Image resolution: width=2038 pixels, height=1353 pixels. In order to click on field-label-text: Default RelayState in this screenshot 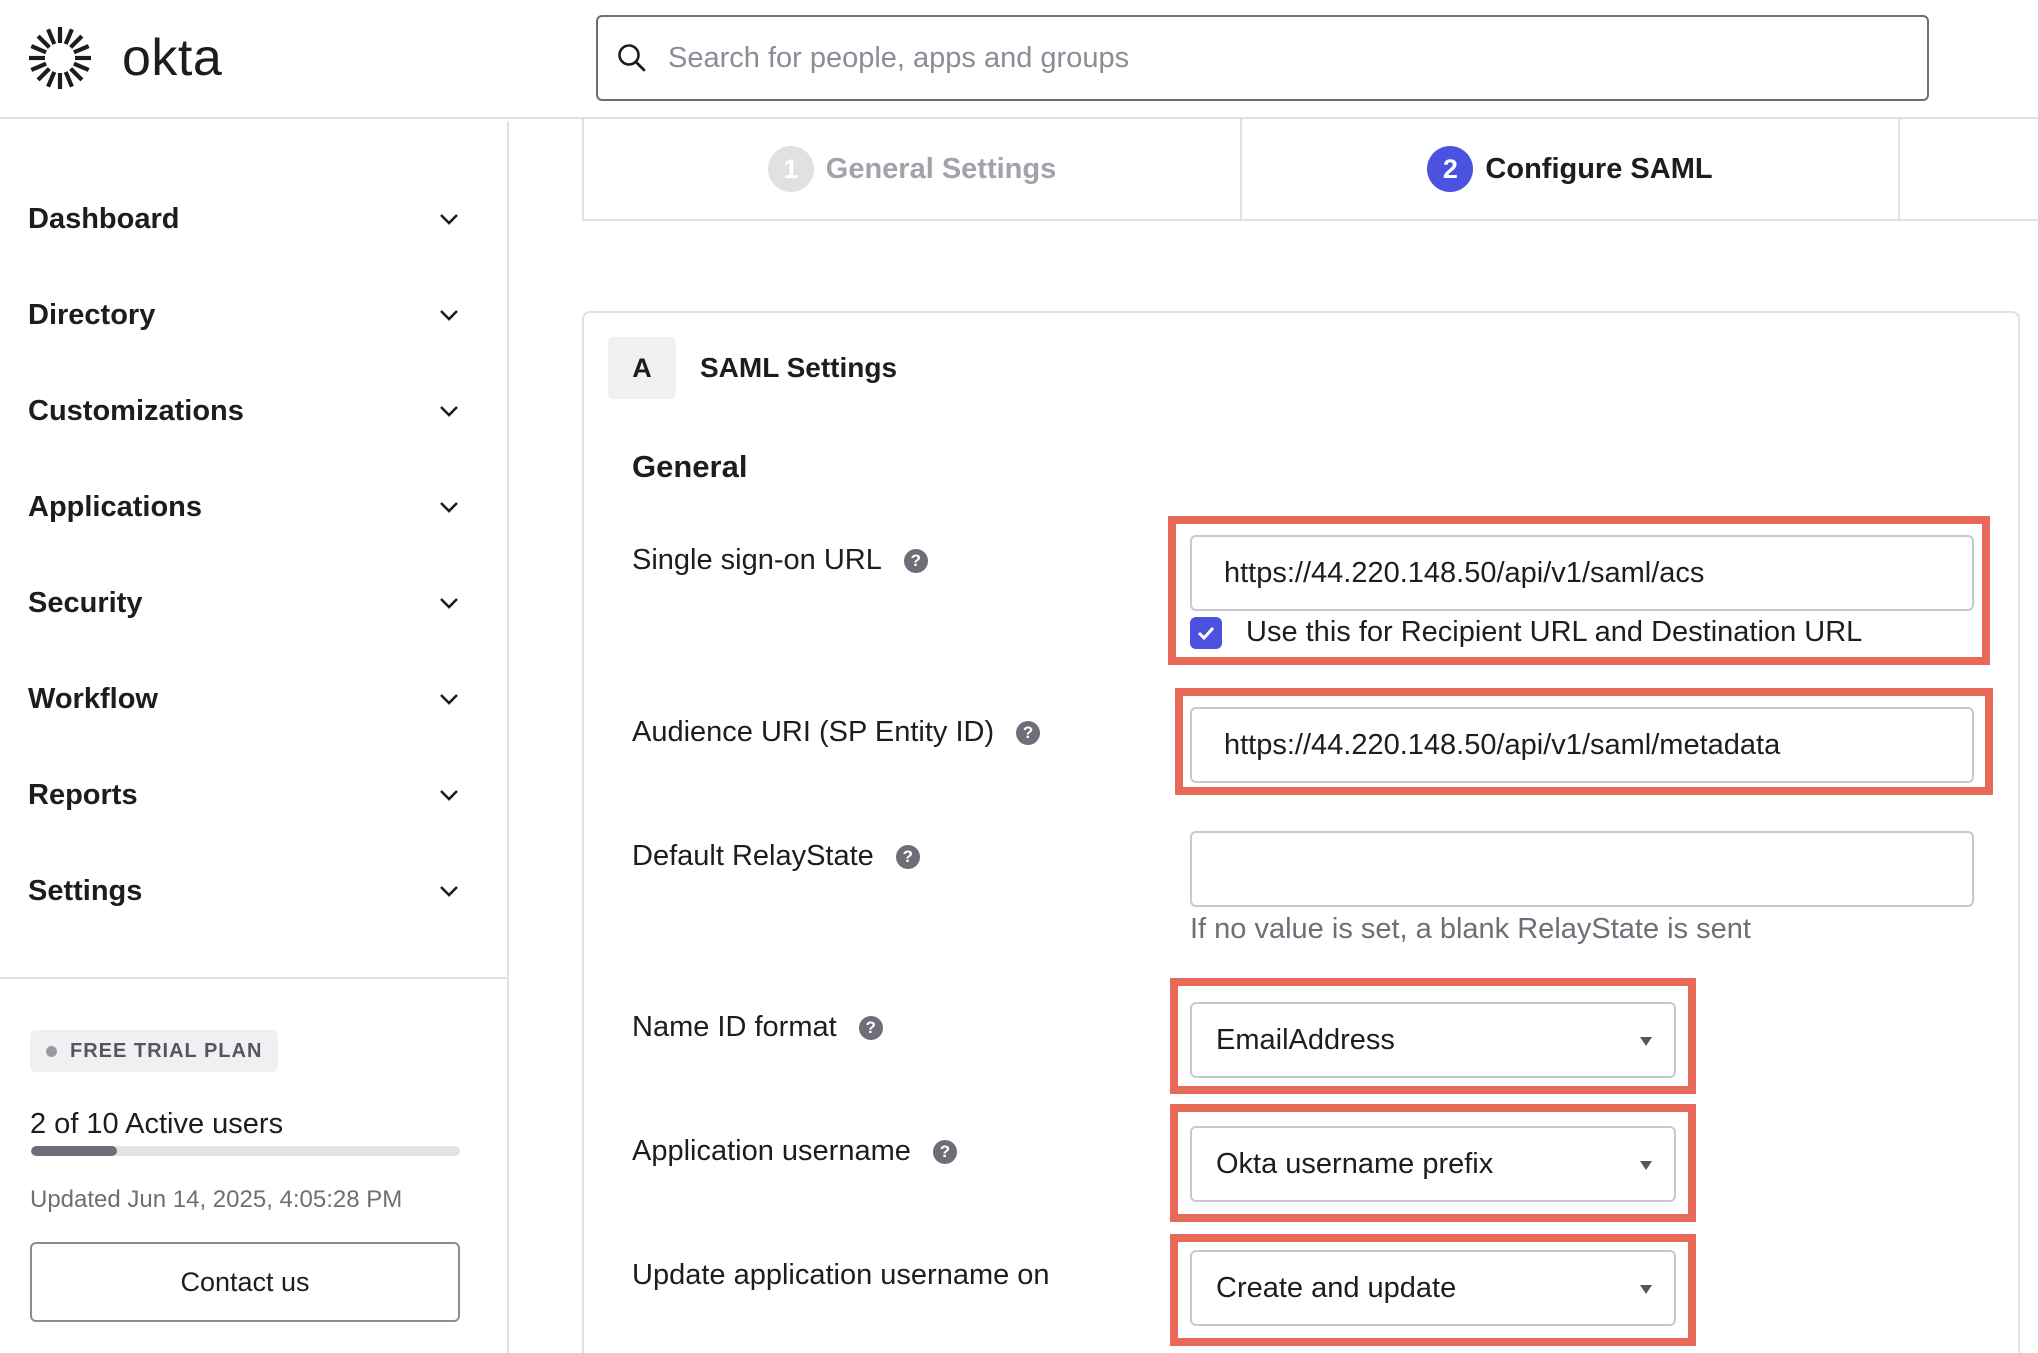, I will do `click(753, 856)`.